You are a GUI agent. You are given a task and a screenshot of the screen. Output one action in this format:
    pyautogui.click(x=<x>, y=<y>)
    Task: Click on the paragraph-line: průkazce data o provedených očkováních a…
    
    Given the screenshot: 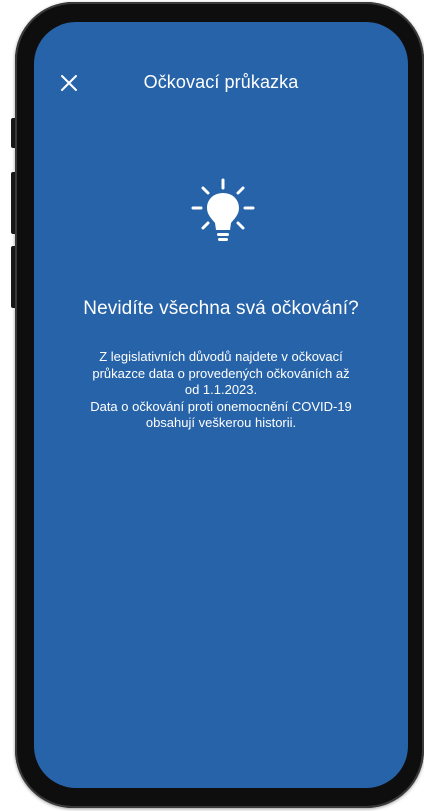 What is the action you would take?
    pyautogui.click(x=221, y=373)
    